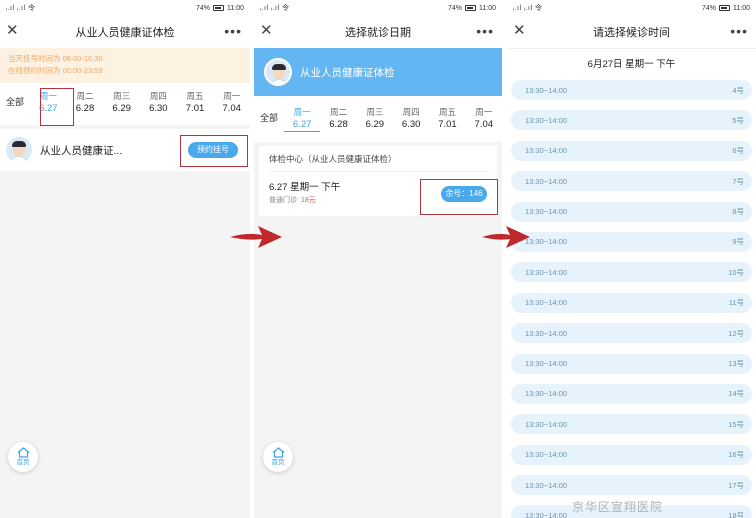  Describe the element at coordinates (378, 32) in the screenshot. I see `nav-bar: ✕ 选择就诊日期 •••` at that location.